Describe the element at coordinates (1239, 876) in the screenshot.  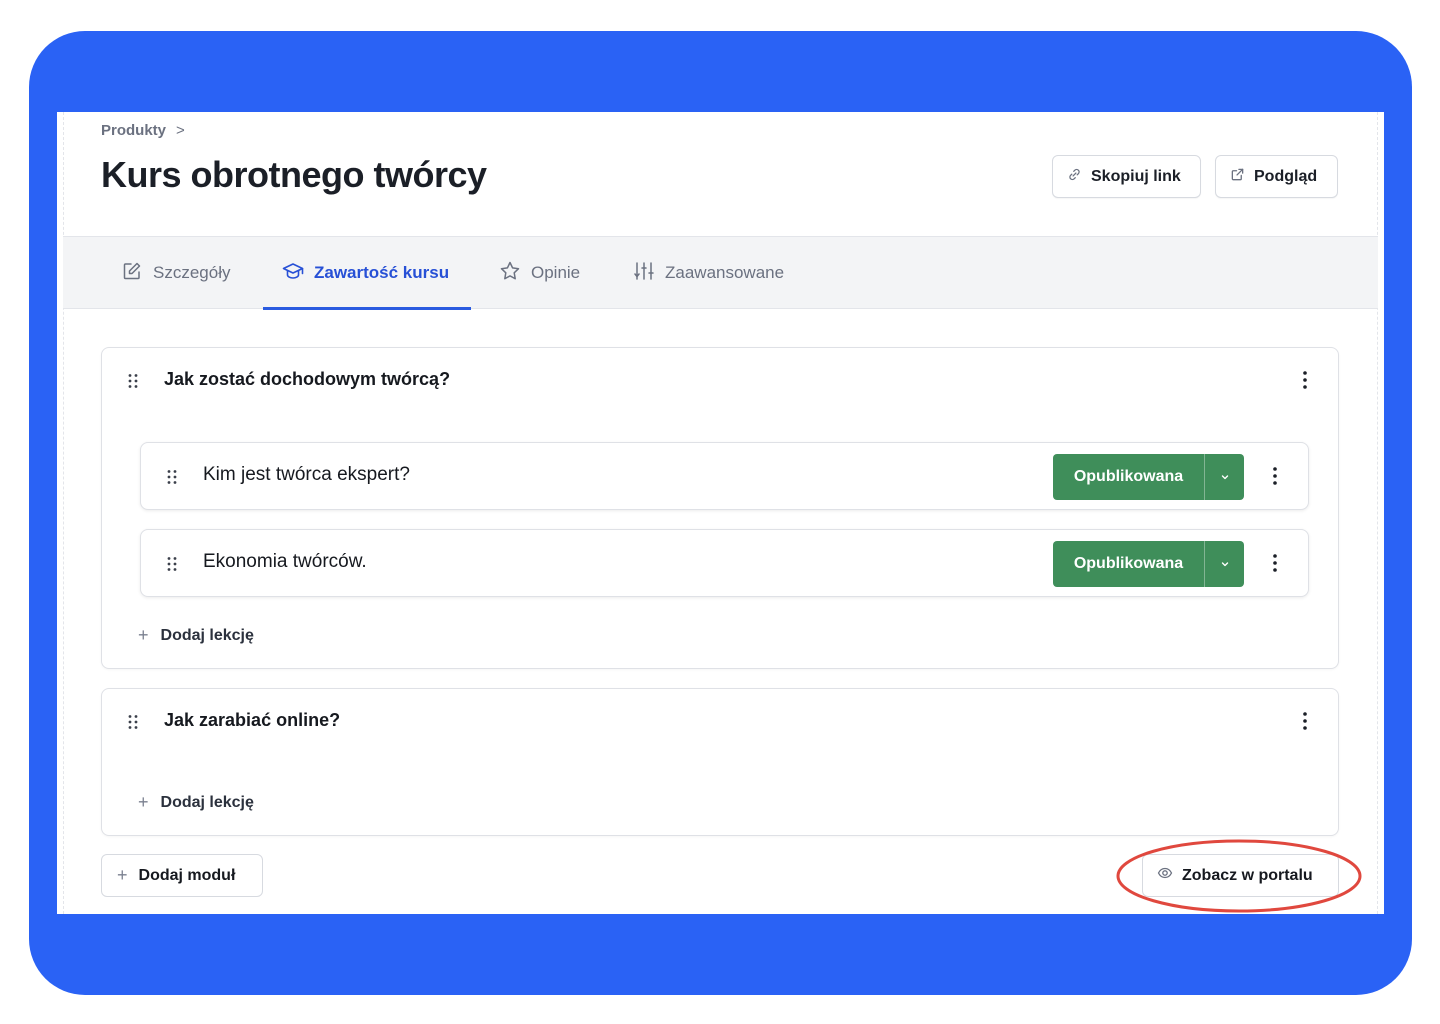
I see `highlight-circle` at that location.